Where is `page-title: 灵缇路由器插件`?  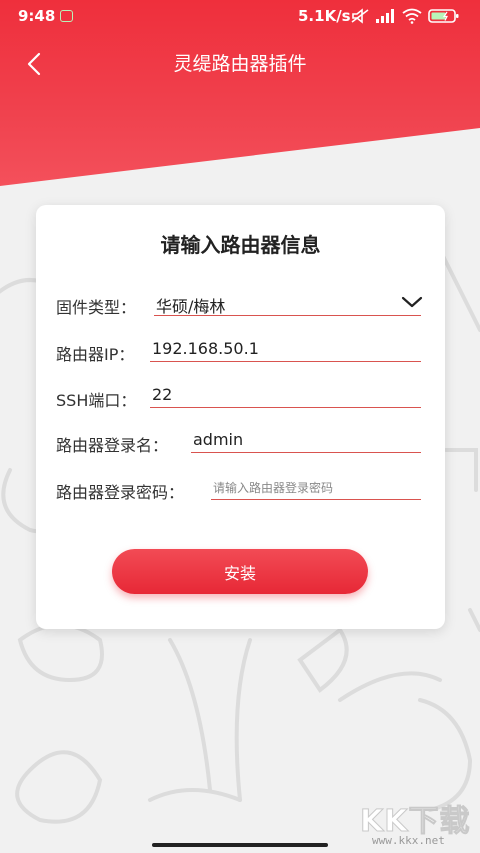
page-title: 灵缇路由器插件 is located at coordinates (240, 64).